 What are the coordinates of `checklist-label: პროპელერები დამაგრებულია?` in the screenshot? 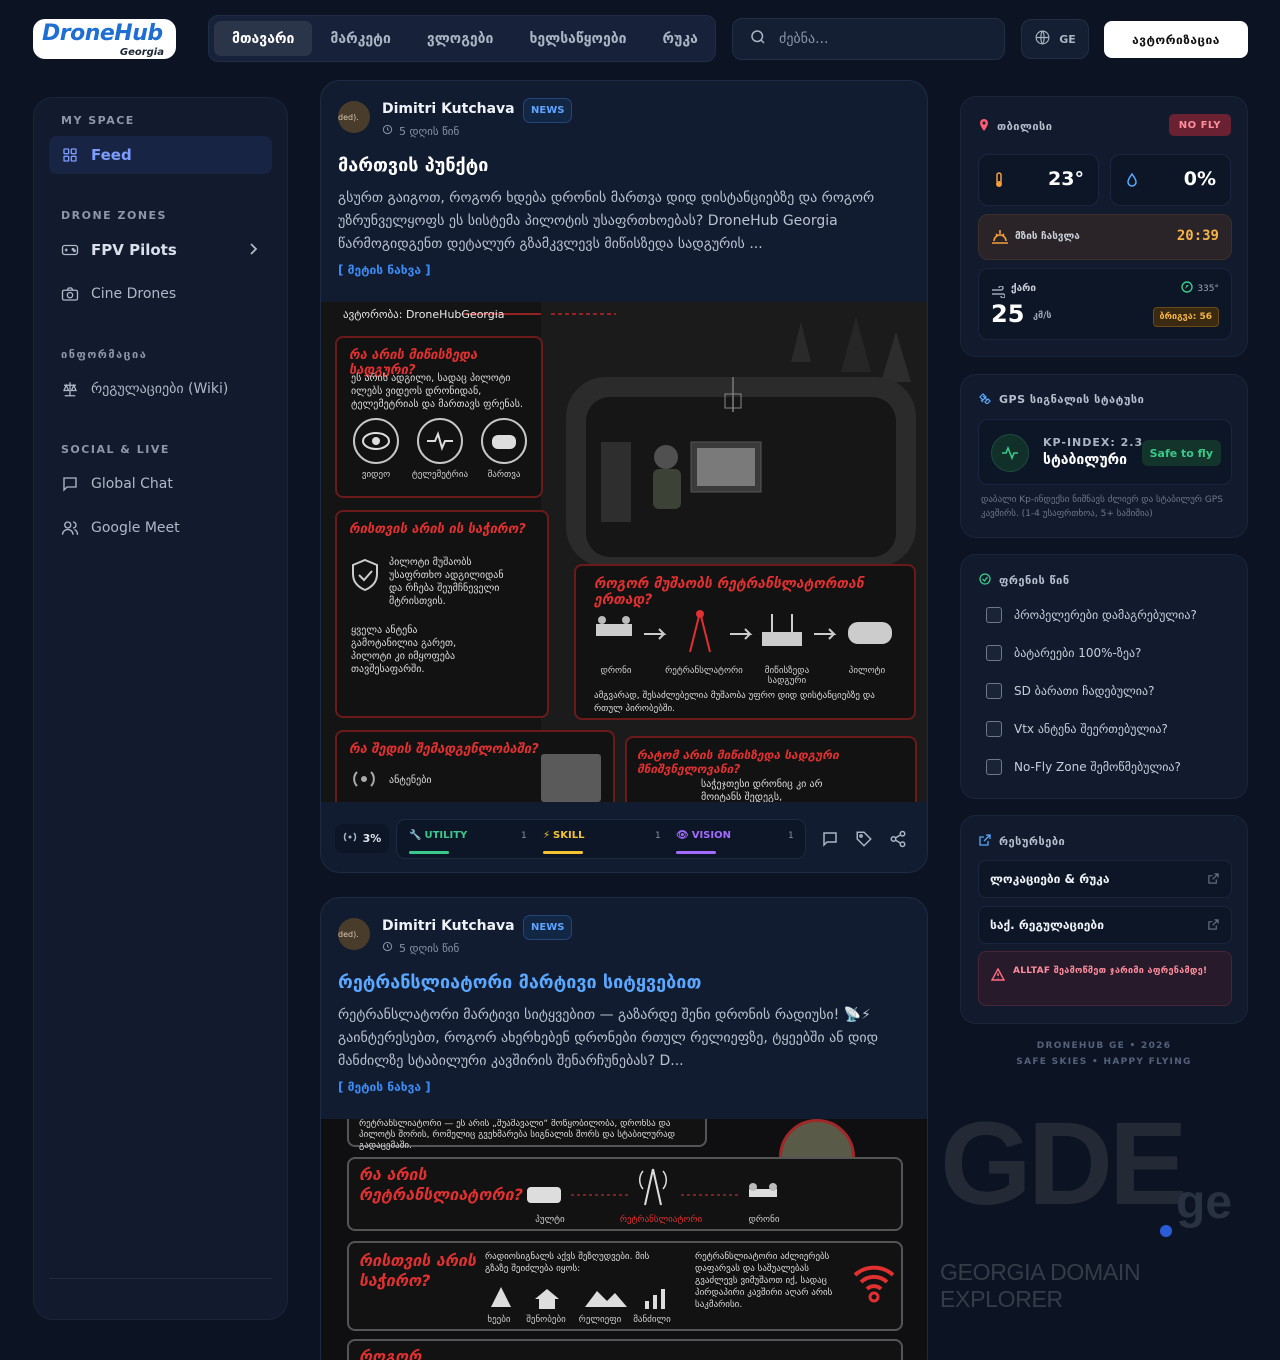 It's located at (1105, 615).